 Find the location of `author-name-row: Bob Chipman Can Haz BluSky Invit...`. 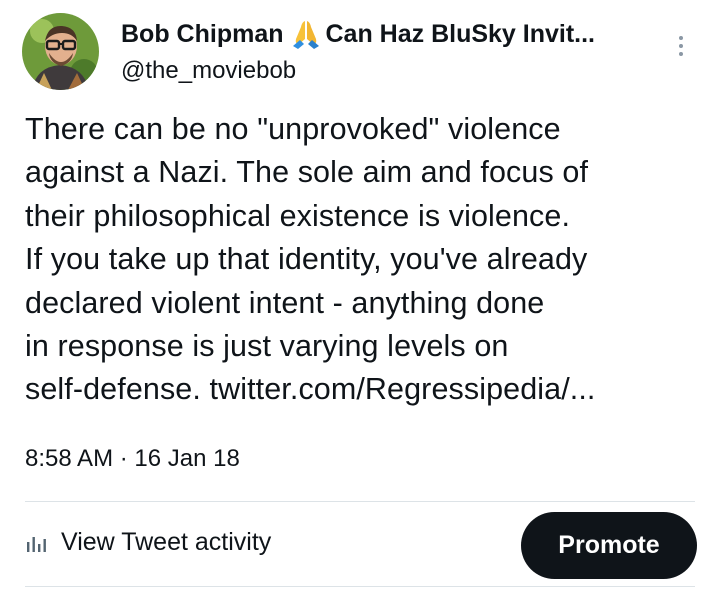

author-name-row: Bob Chipman Can Haz BluSky Invit... is located at coordinates (391, 34).